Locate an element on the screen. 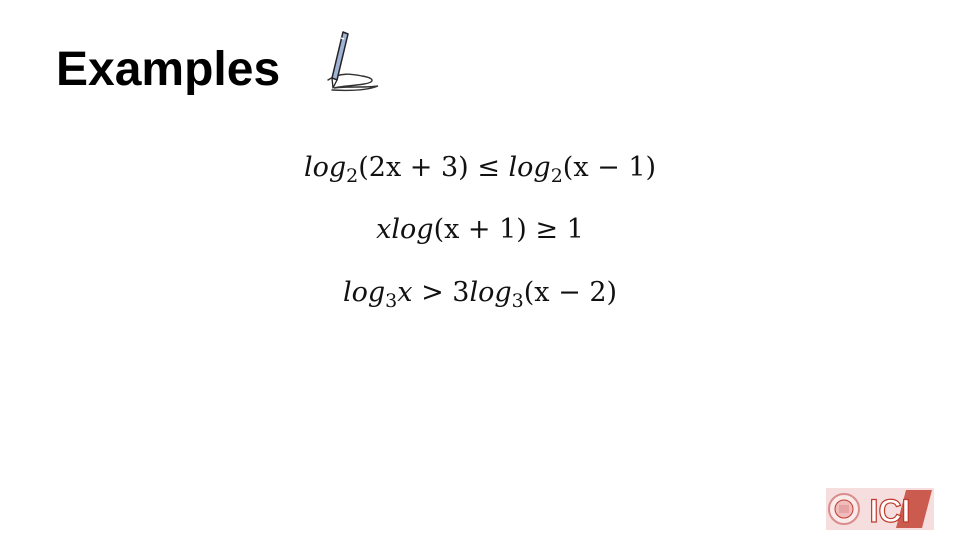  lhs-expression: xlog is located at coordinates (405, 229).